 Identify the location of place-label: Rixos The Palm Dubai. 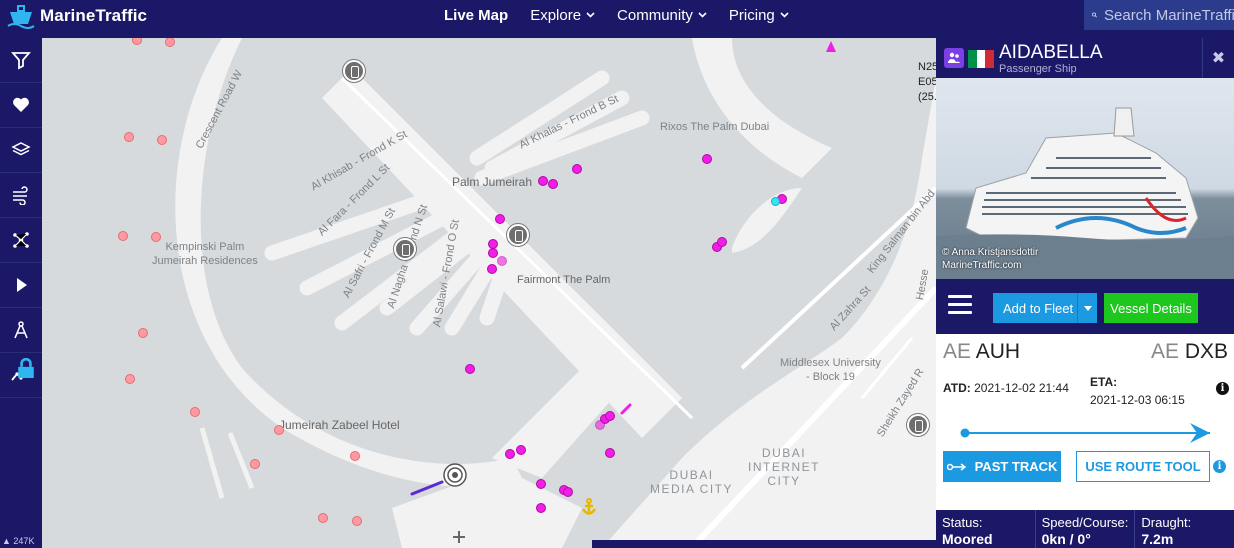
(715, 127).